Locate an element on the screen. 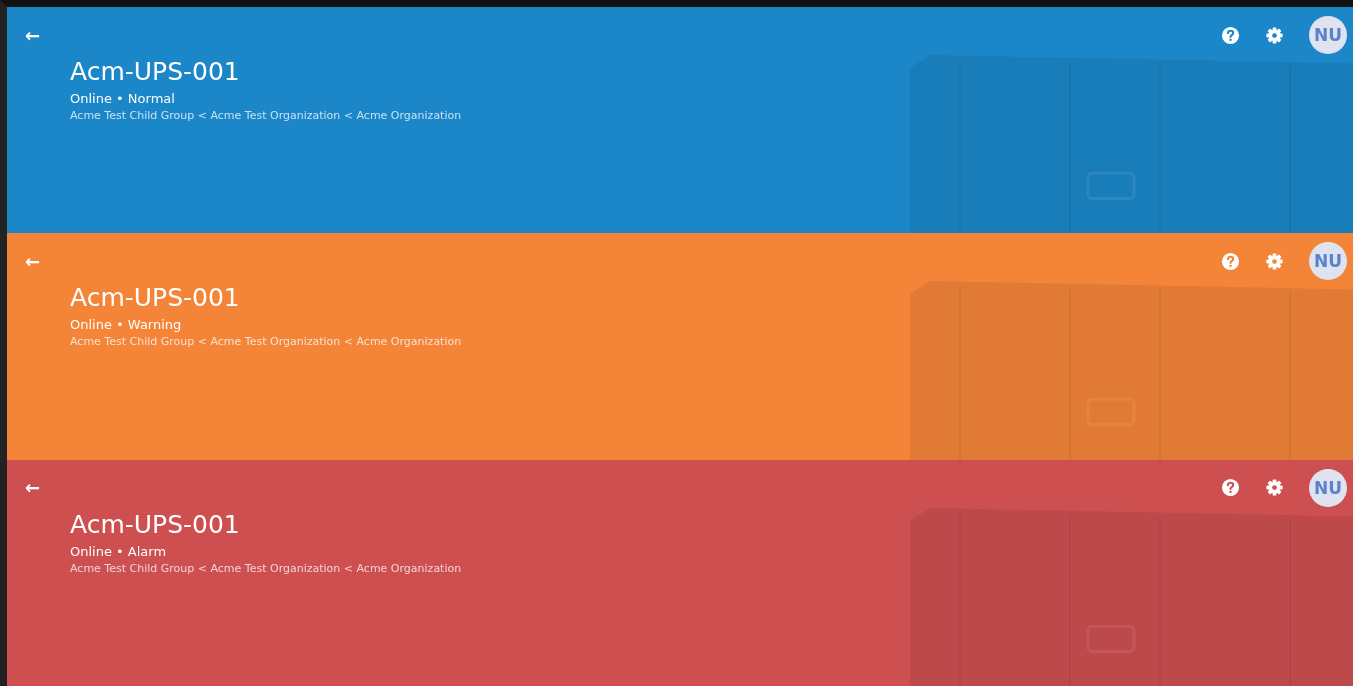 The height and width of the screenshot is (686, 1353). device-status: Online • Normal is located at coordinates (123, 98).